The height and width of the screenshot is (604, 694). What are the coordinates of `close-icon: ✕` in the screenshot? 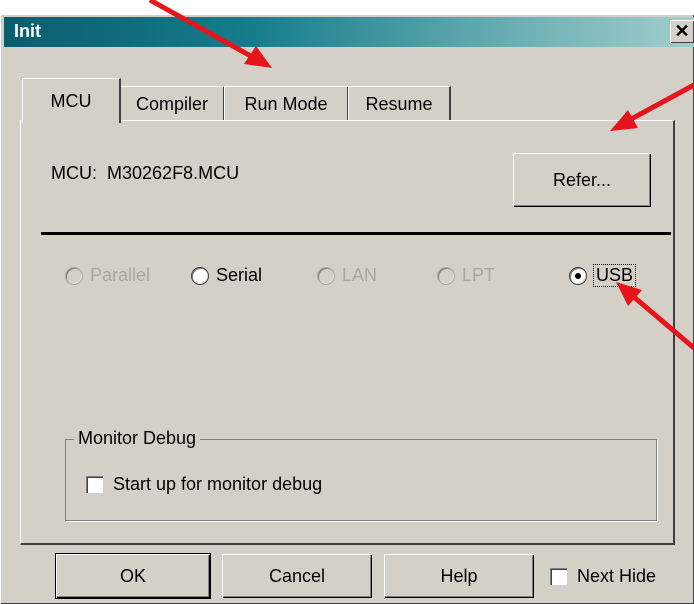 It's located at (682, 31).